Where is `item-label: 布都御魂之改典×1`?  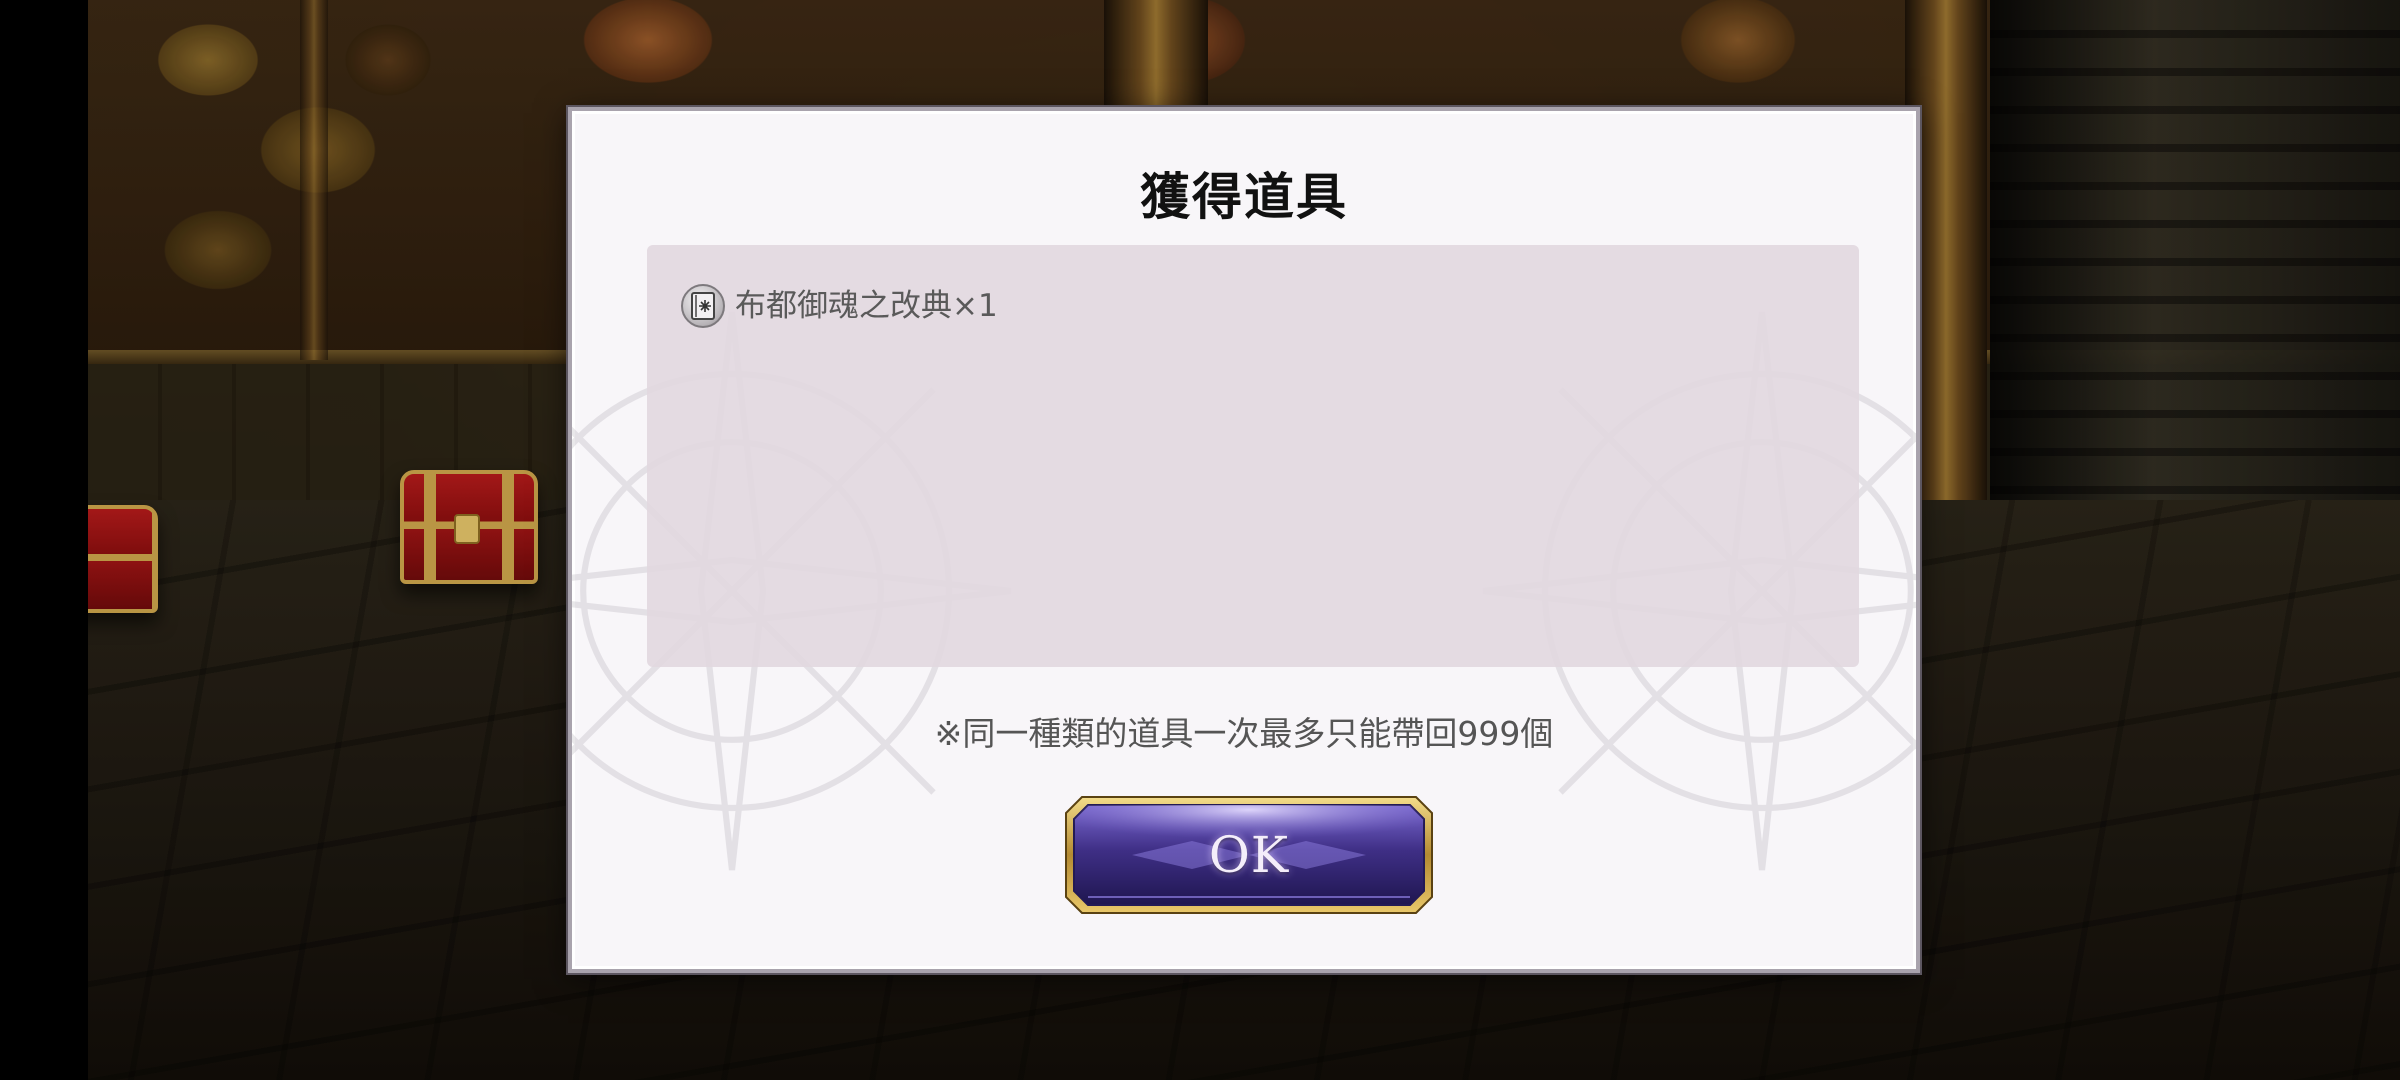 item-label: 布都御魂之改典×1 is located at coordinates (866, 306).